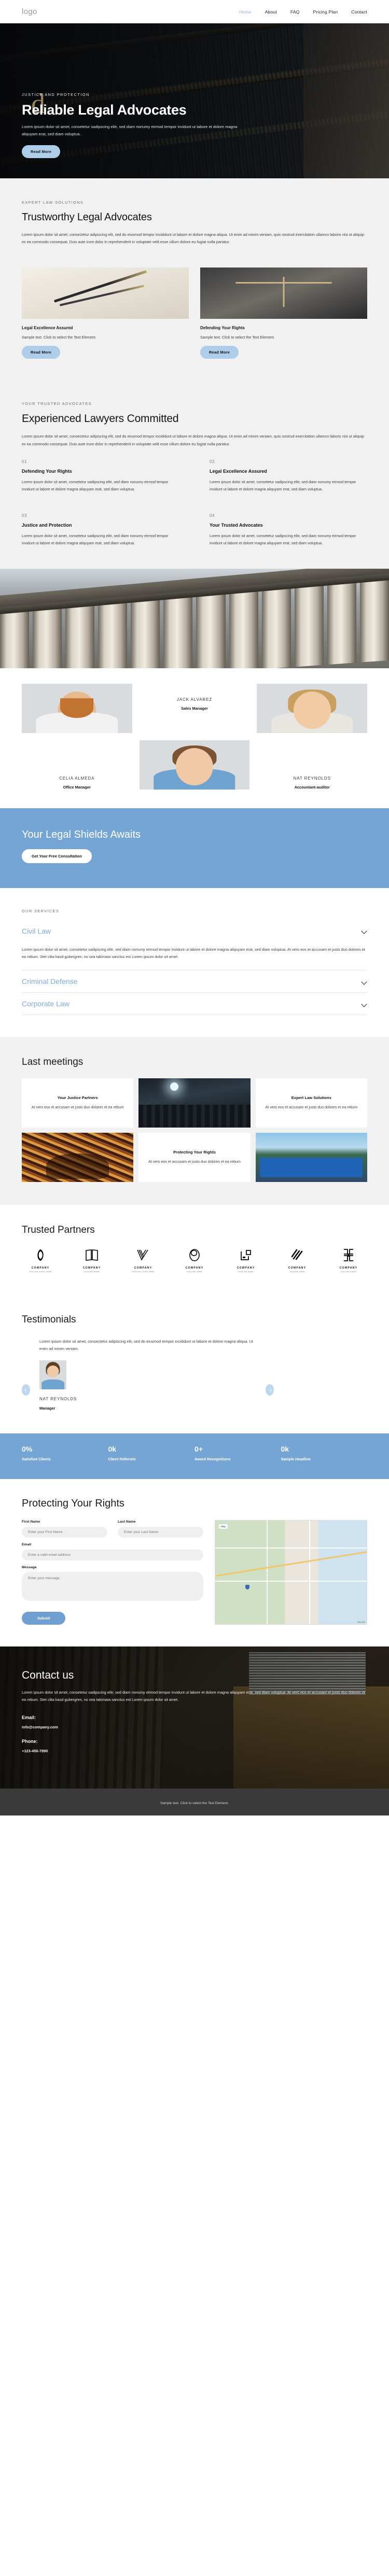 The width and height of the screenshot is (389, 2576). Describe the element at coordinates (27, 1448) in the screenshot. I see `stat-value: 0%` at that location.